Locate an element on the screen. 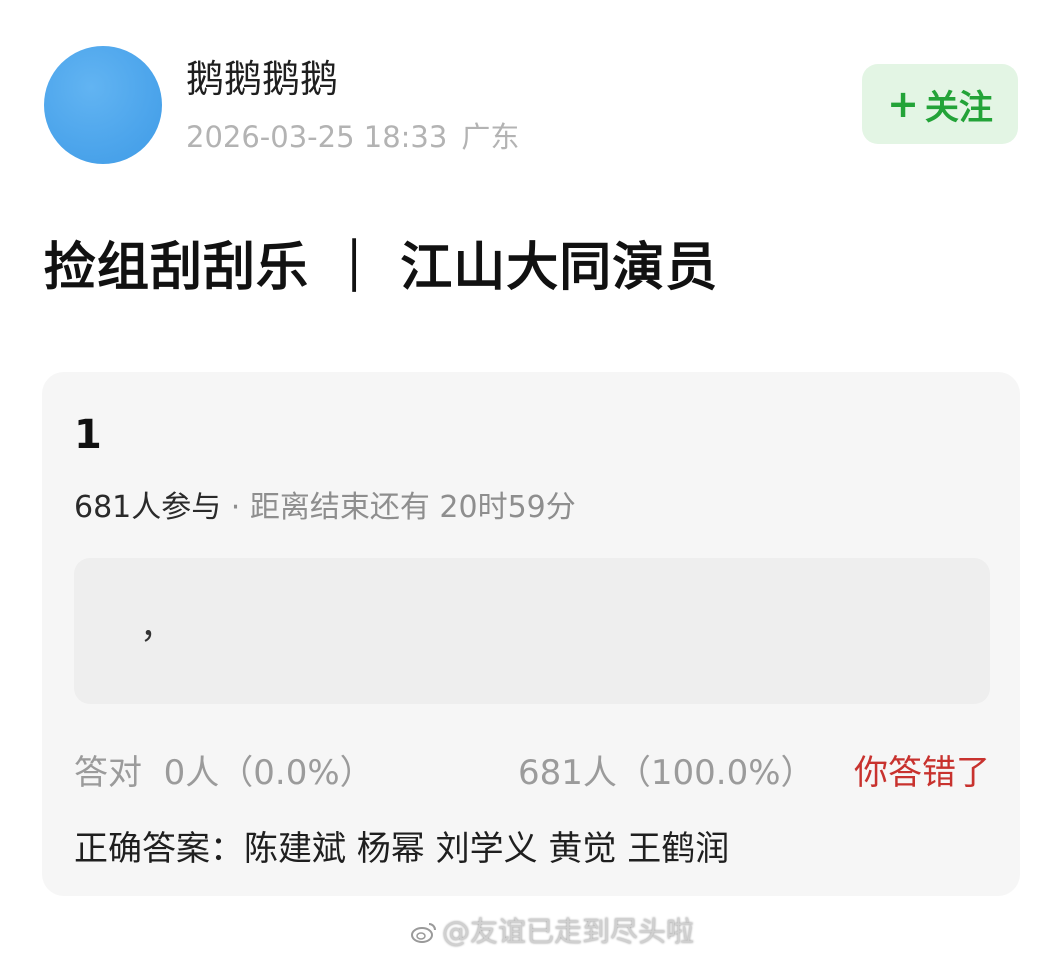 The height and width of the screenshot is (960, 1064). avatar is located at coordinates (103, 105).